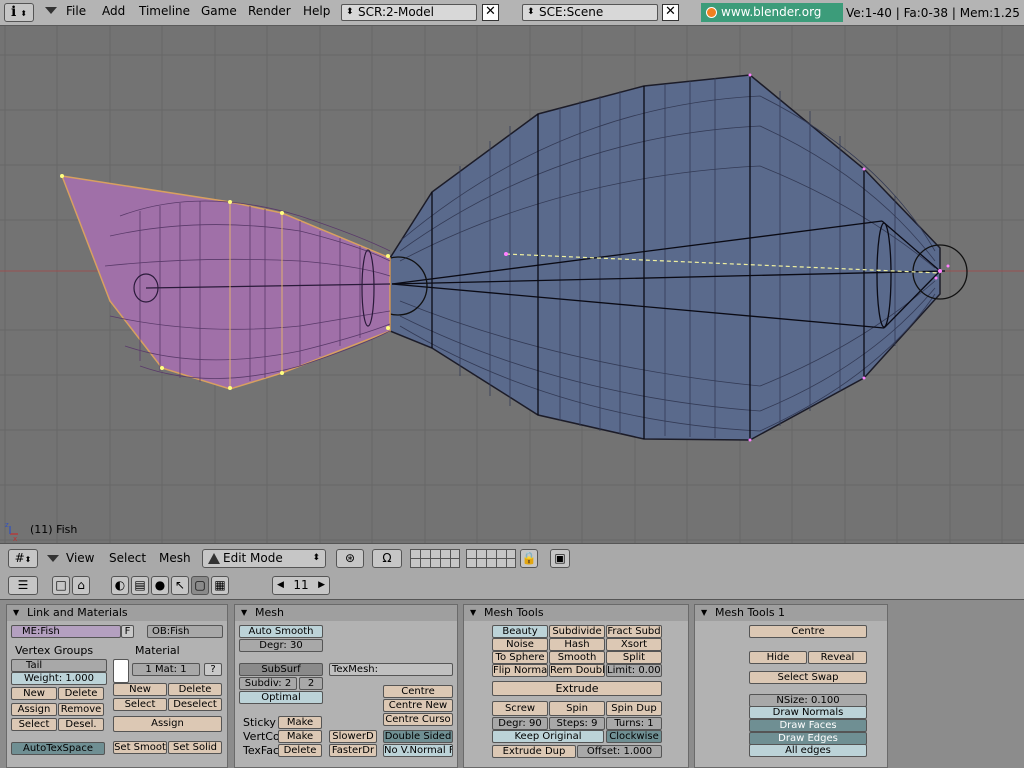 The height and width of the screenshot is (768, 1024). What do you see at coordinates (634, 708) in the screenshot?
I see `spin-dup-button: Spin Dup` at bounding box center [634, 708].